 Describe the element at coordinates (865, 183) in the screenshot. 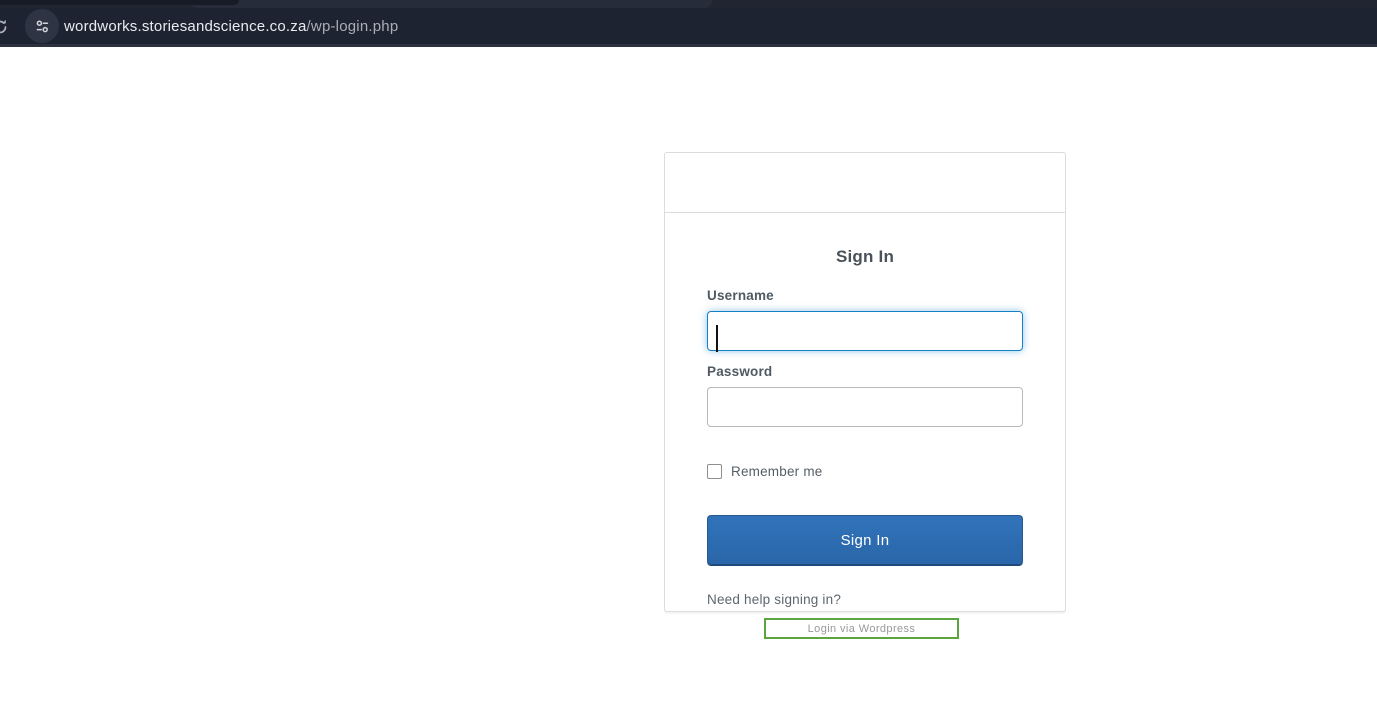

I see `card-logo-area` at that location.